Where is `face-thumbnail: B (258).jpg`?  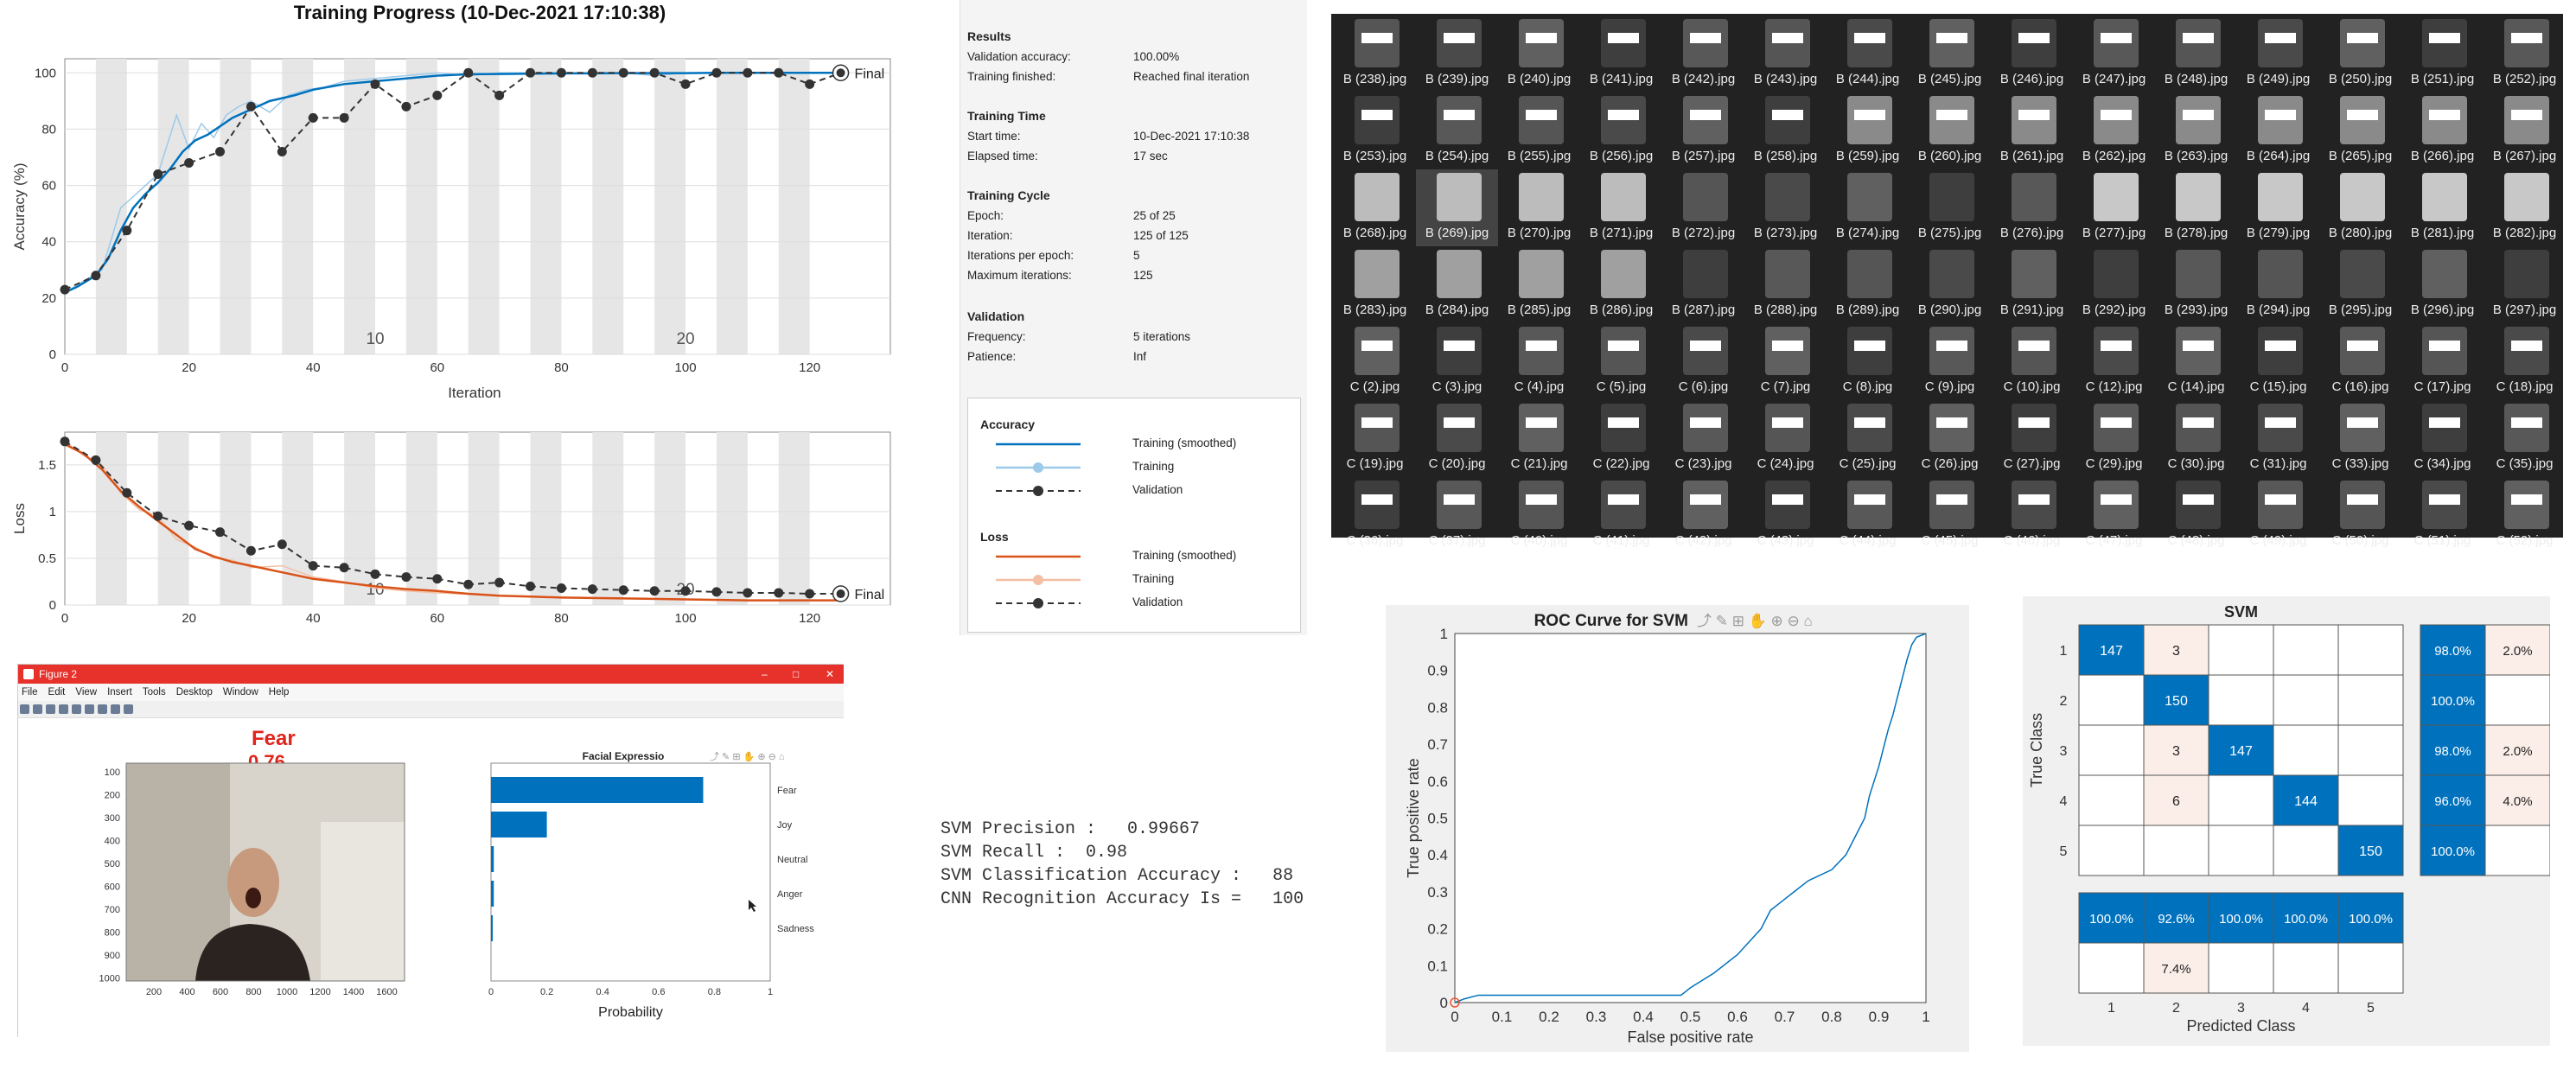 face-thumbnail: B (258).jpg is located at coordinates (1785, 130).